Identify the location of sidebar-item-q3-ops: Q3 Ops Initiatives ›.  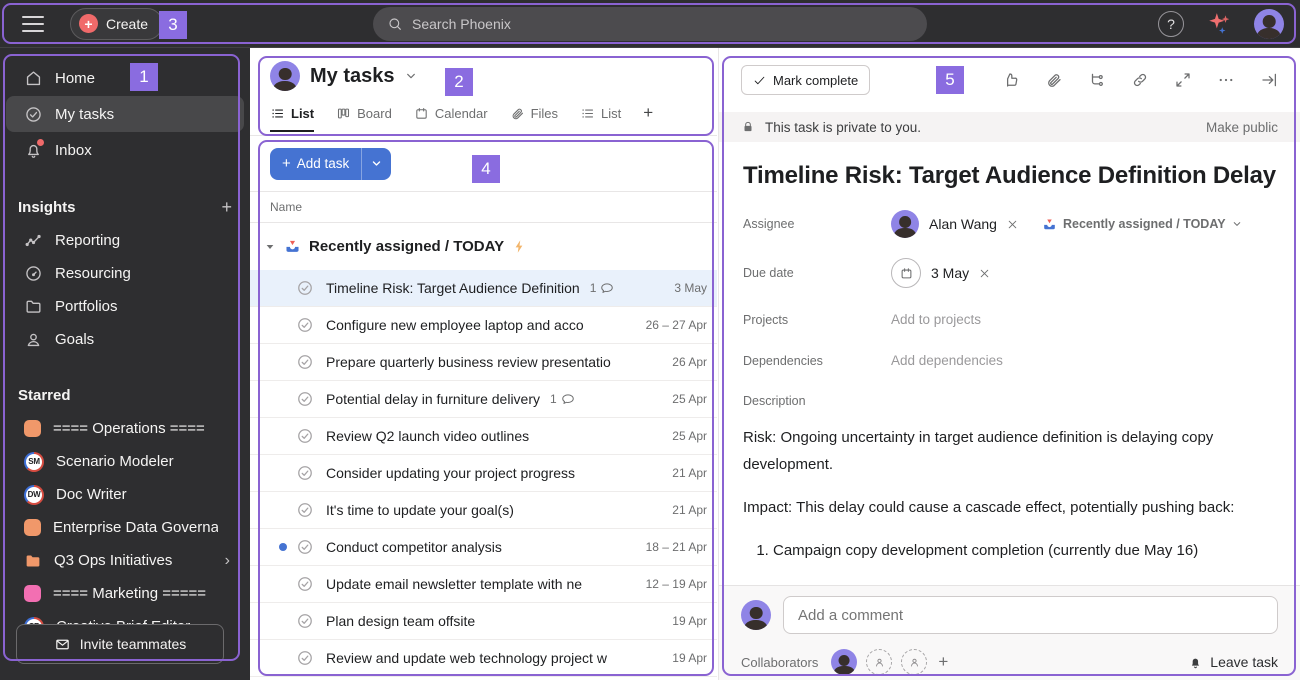
(125, 560).